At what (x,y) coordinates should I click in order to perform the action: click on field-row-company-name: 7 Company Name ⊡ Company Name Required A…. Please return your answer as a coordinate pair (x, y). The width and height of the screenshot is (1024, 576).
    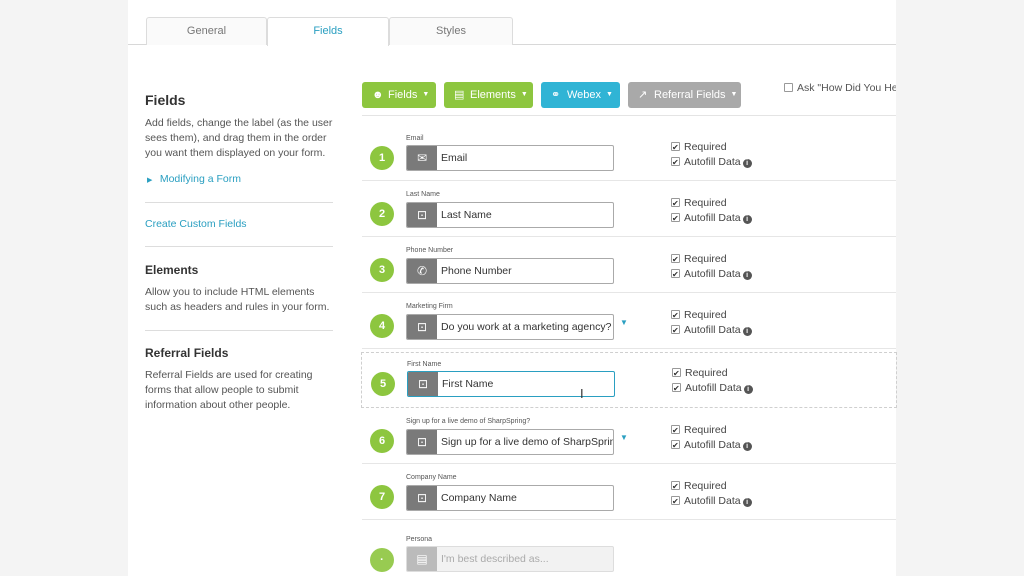
    Looking at the image, I should click on (629, 492).